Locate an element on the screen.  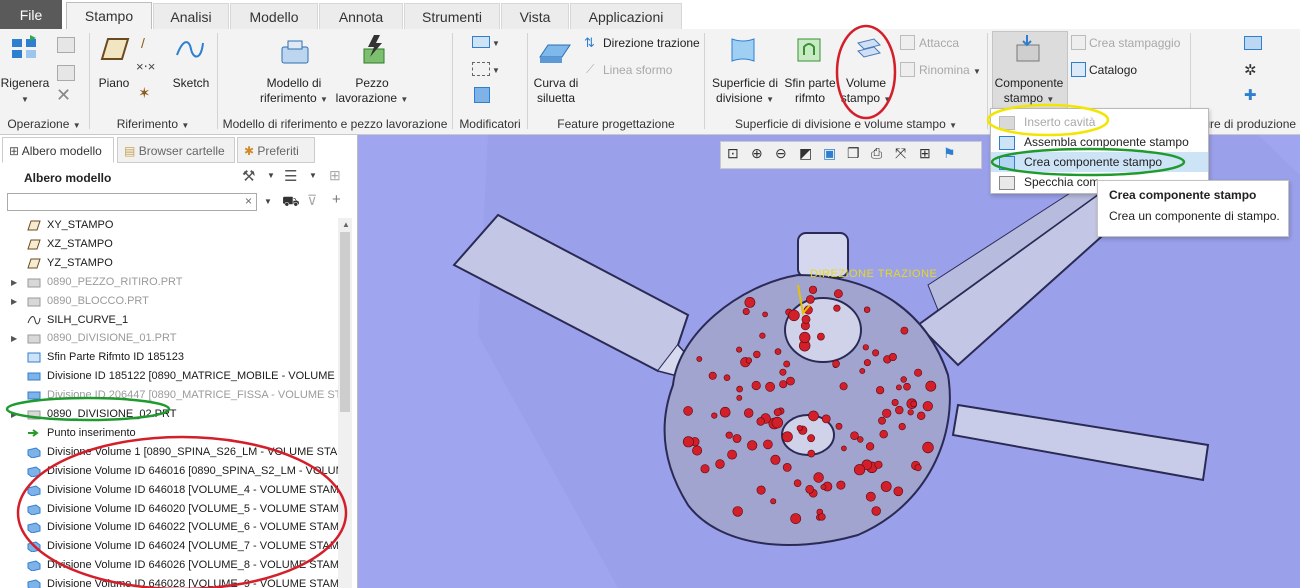
display-style-icon: ▣ is located at coordinates (829, 153).